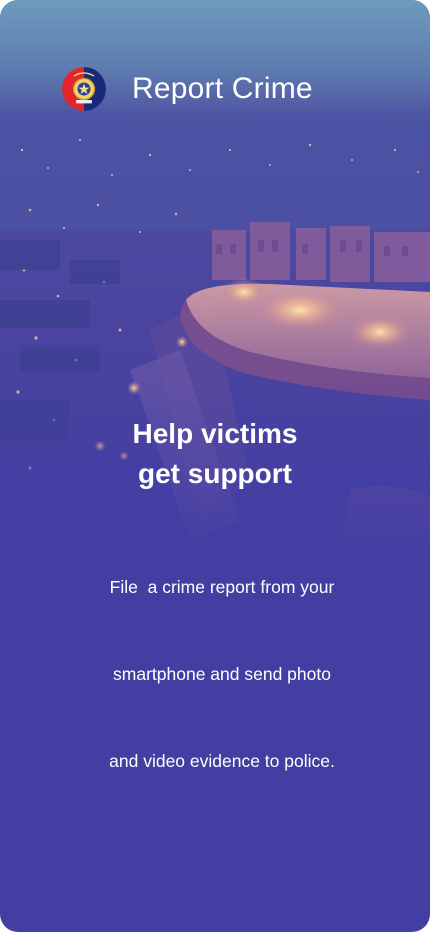 The height and width of the screenshot is (932, 430). What do you see at coordinates (215, 433) in the screenshot?
I see `headline-line: Help victims` at bounding box center [215, 433].